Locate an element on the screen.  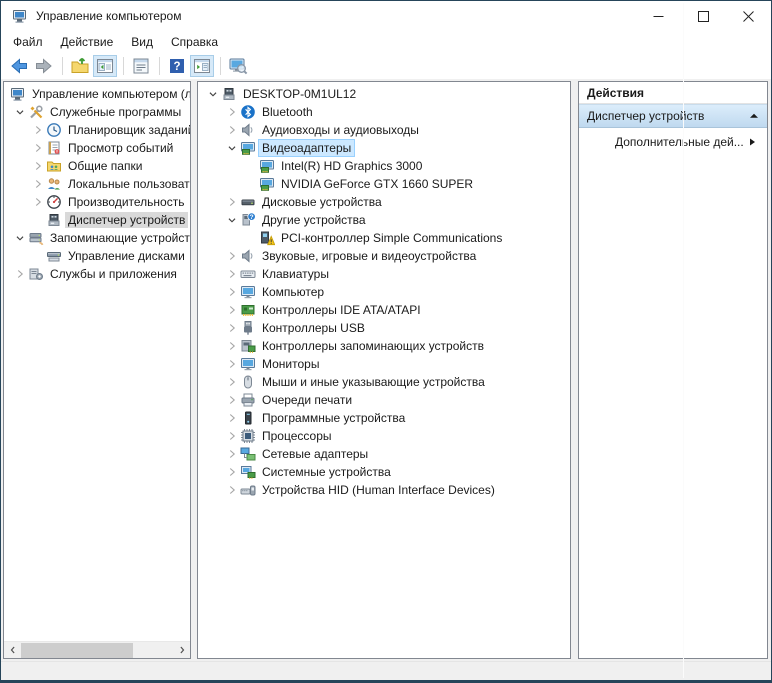
show-action-pane-button is located at coordinates (202, 66).